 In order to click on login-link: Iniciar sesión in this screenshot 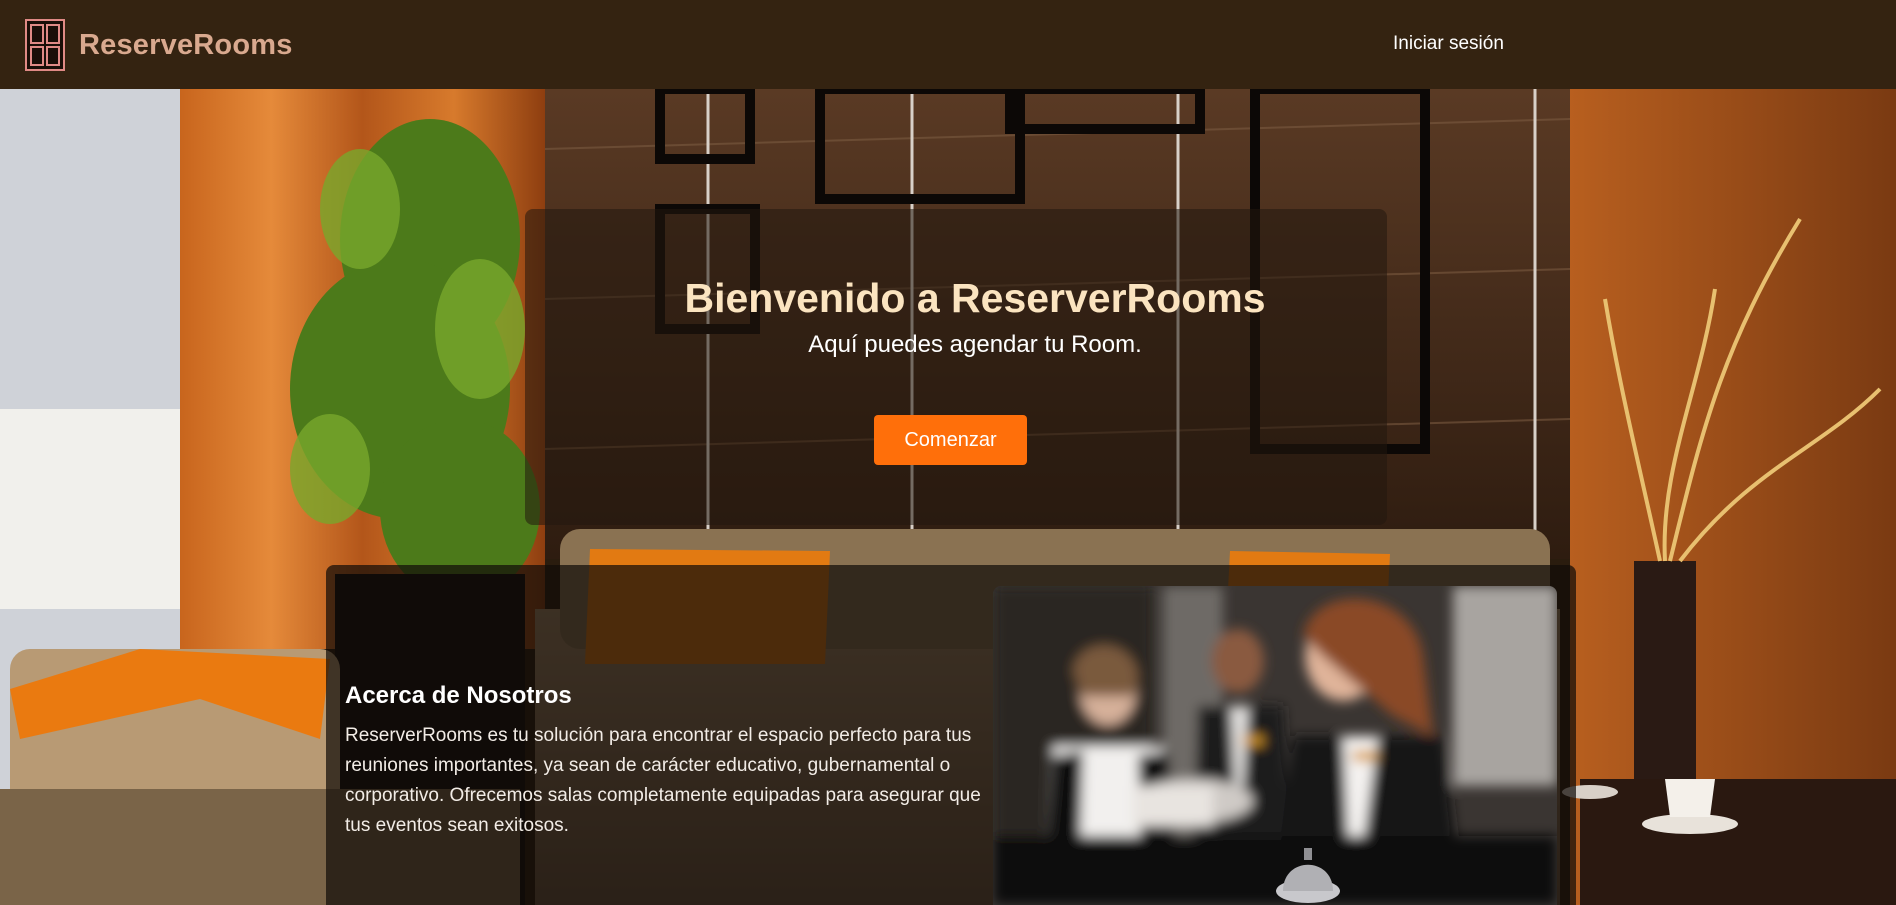, I will do `click(1448, 44)`.